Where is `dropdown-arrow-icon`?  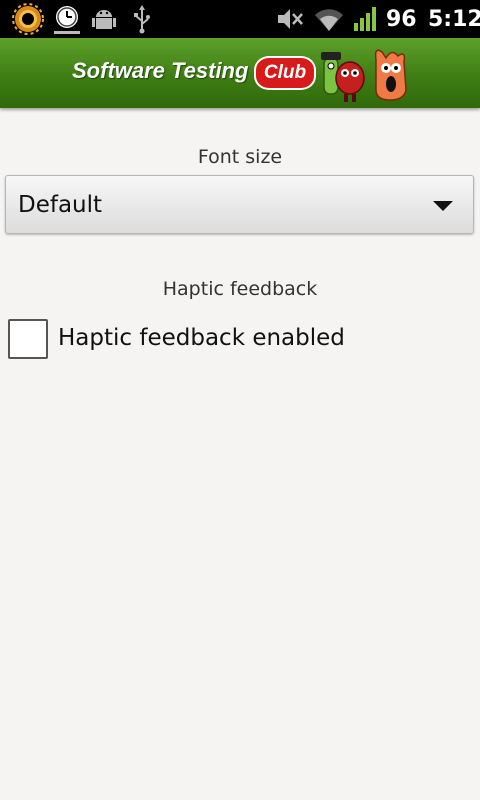 dropdown-arrow-icon is located at coordinates (443, 206).